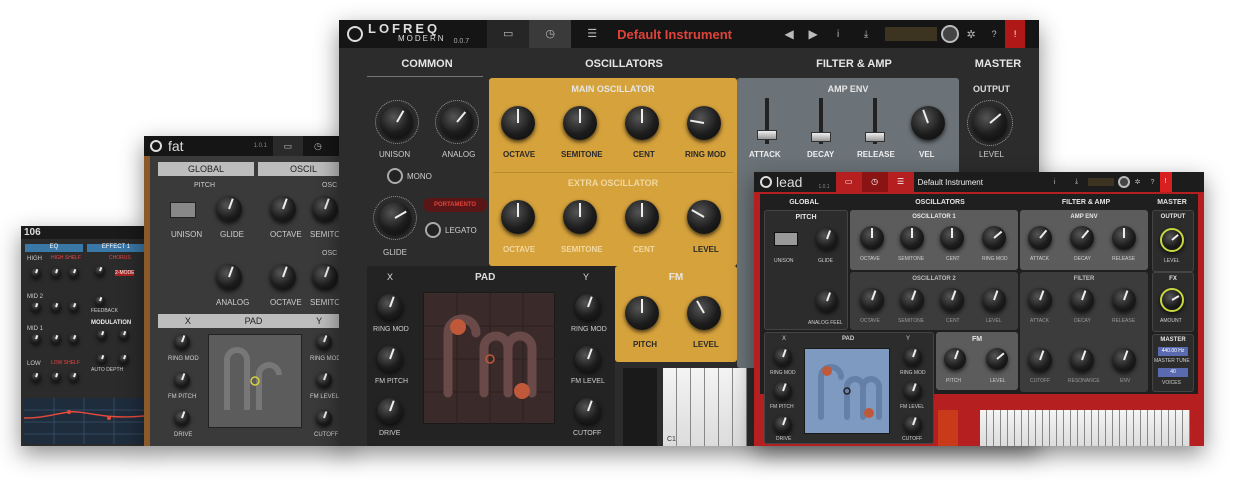 This screenshot has width=1245, height=486. Describe the element at coordinates (948, 428) in the screenshot. I see `pitch-wheel` at that location.